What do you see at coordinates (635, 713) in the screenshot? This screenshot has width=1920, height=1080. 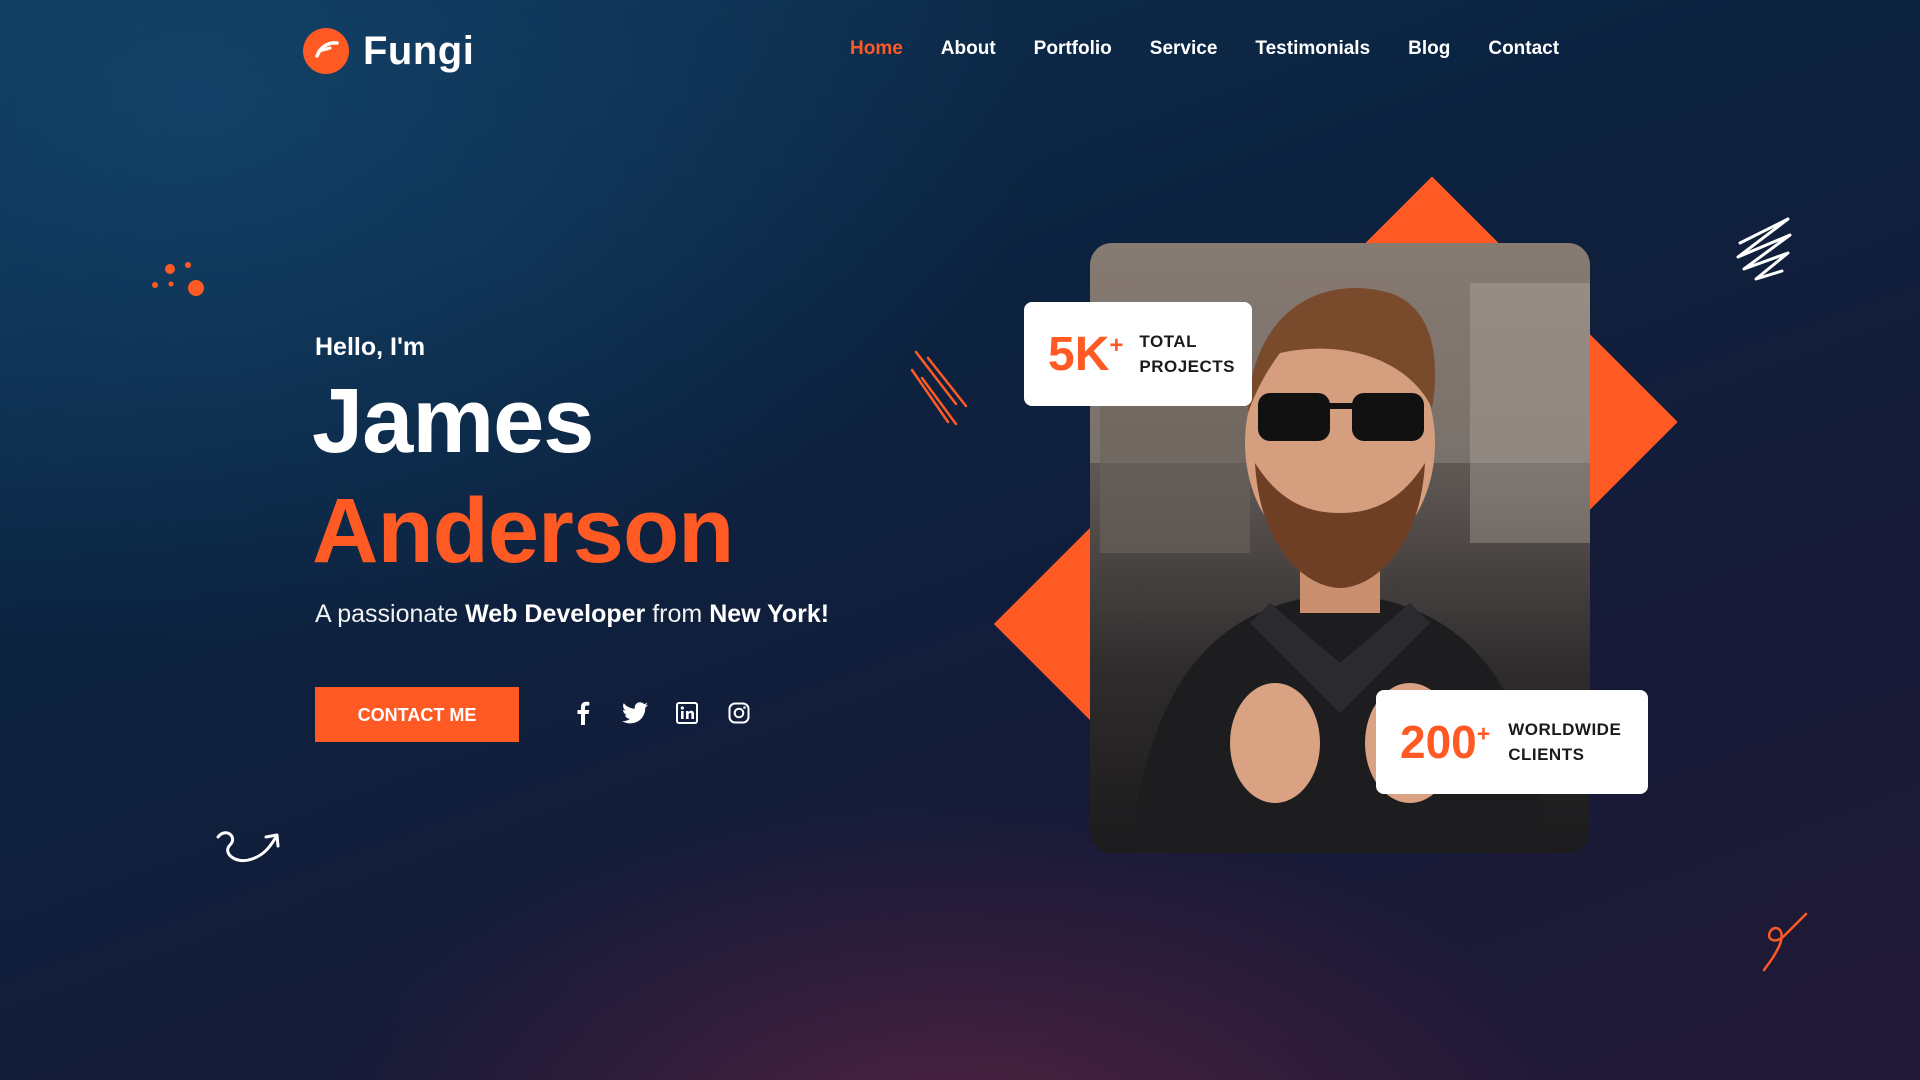 I see `twitter-icon` at bounding box center [635, 713].